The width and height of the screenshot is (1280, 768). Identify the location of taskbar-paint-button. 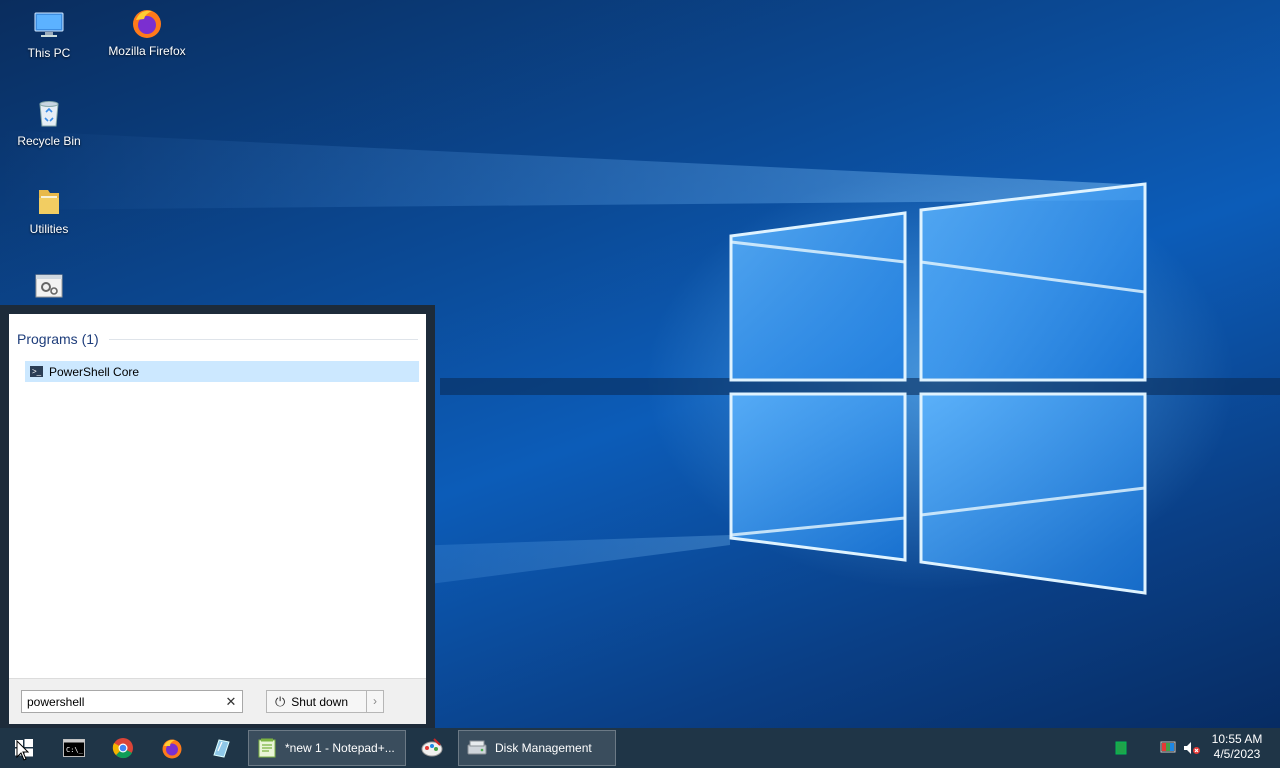
(432, 748).